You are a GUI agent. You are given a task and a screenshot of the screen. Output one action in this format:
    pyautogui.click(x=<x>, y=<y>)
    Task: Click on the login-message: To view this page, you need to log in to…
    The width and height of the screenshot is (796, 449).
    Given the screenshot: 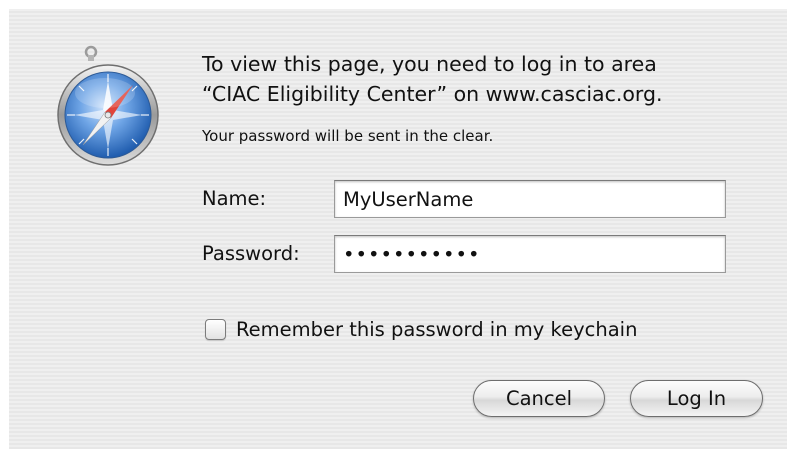 What is the action you would take?
    pyautogui.click(x=482, y=79)
    